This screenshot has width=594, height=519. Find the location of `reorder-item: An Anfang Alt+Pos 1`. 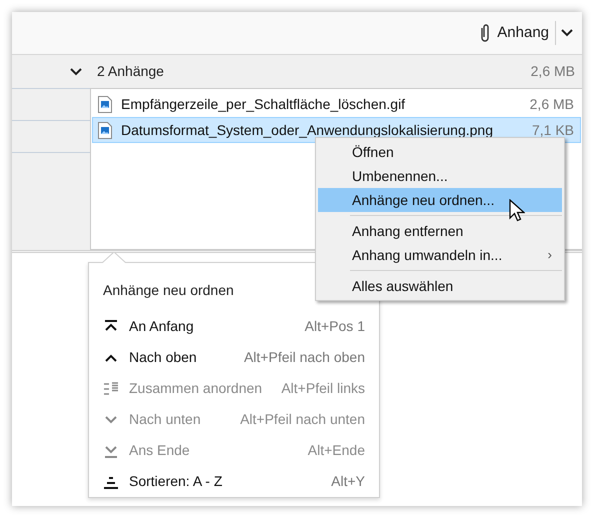

reorder-item: An Anfang Alt+Pos 1 is located at coordinates (234, 326).